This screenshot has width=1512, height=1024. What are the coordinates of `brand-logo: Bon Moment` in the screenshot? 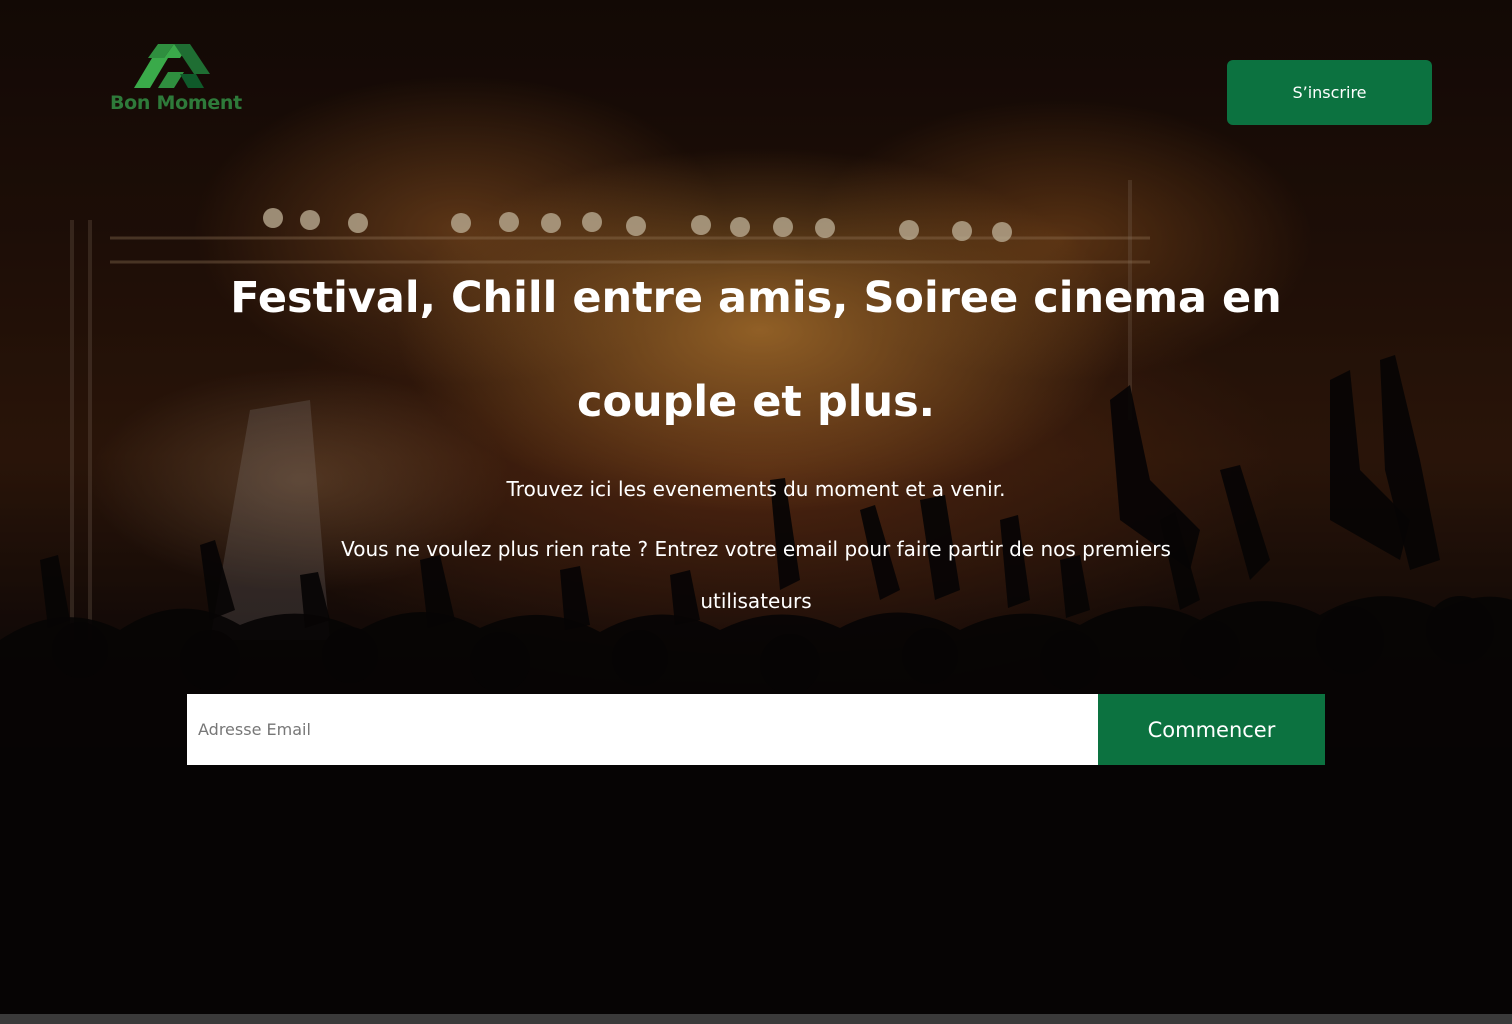 It's located at (180, 81).